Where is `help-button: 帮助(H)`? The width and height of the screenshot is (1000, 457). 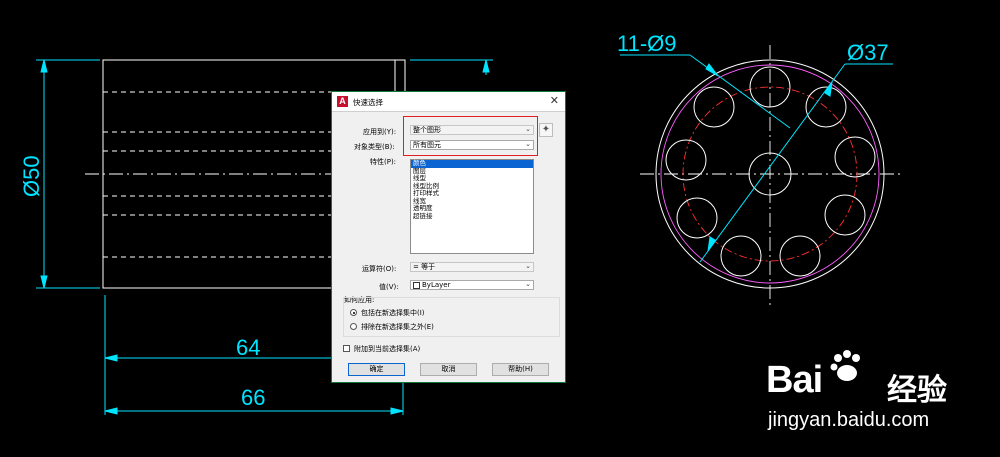 help-button: 帮助(H) is located at coordinates (520, 369).